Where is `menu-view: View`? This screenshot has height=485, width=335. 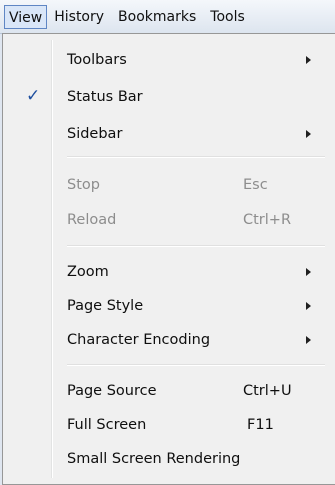 menu-view: View is located at coordinates (26, 16).